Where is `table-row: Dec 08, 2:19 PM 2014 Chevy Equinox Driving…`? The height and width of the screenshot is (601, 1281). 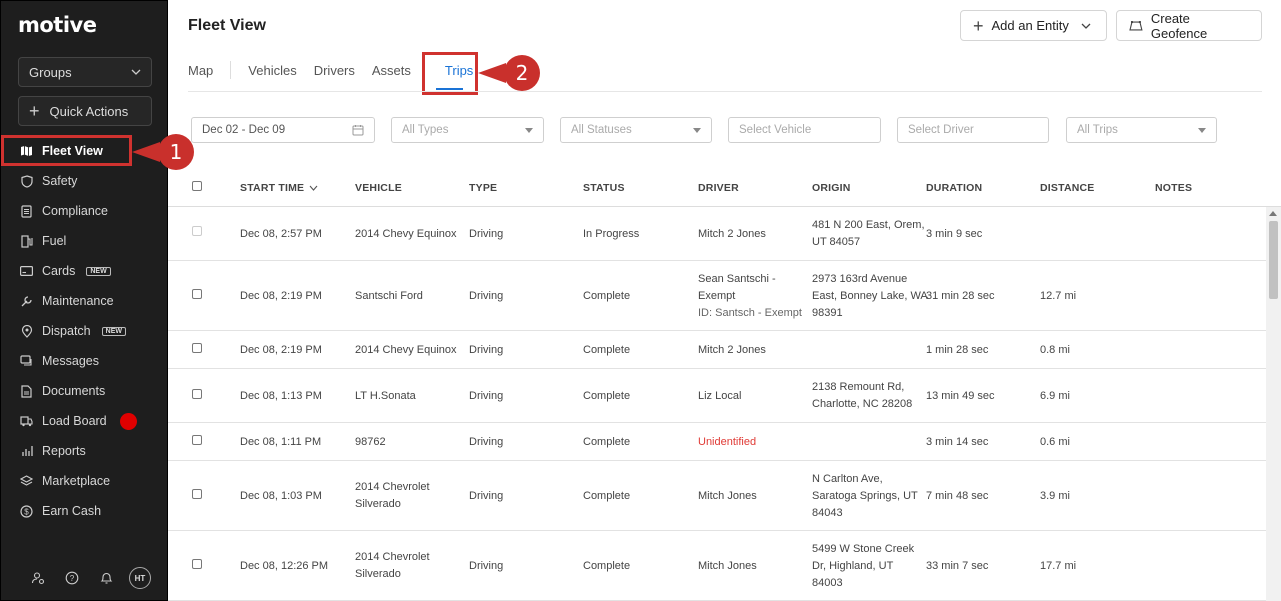 table-row: Dec 08, 2:19 PM 2014 Chevy Equinox Driving… is located at coordinates (717, 350).